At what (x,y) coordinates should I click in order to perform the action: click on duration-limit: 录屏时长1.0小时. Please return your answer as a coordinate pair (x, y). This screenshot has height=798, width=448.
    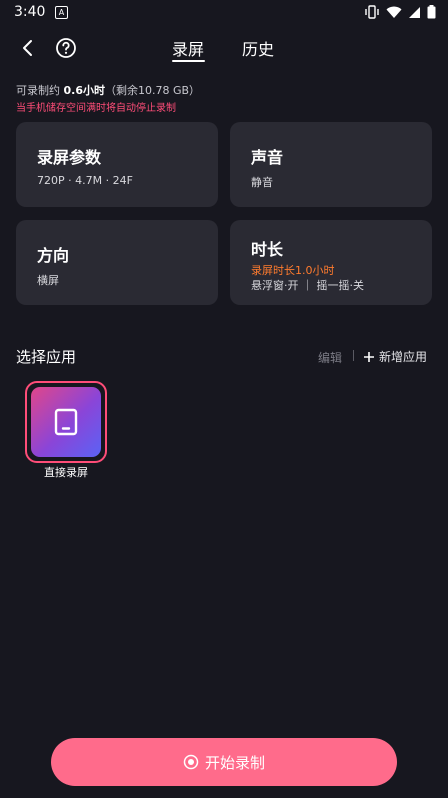
    Looking at the image, I should click on (293, 270).